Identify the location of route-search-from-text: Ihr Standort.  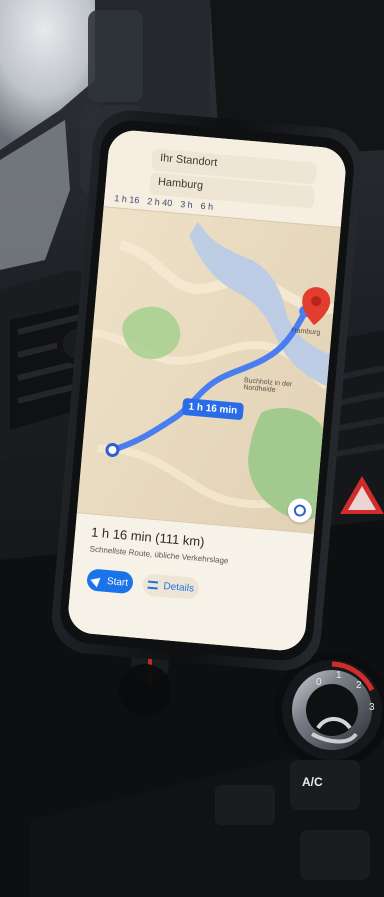
(188, 161).